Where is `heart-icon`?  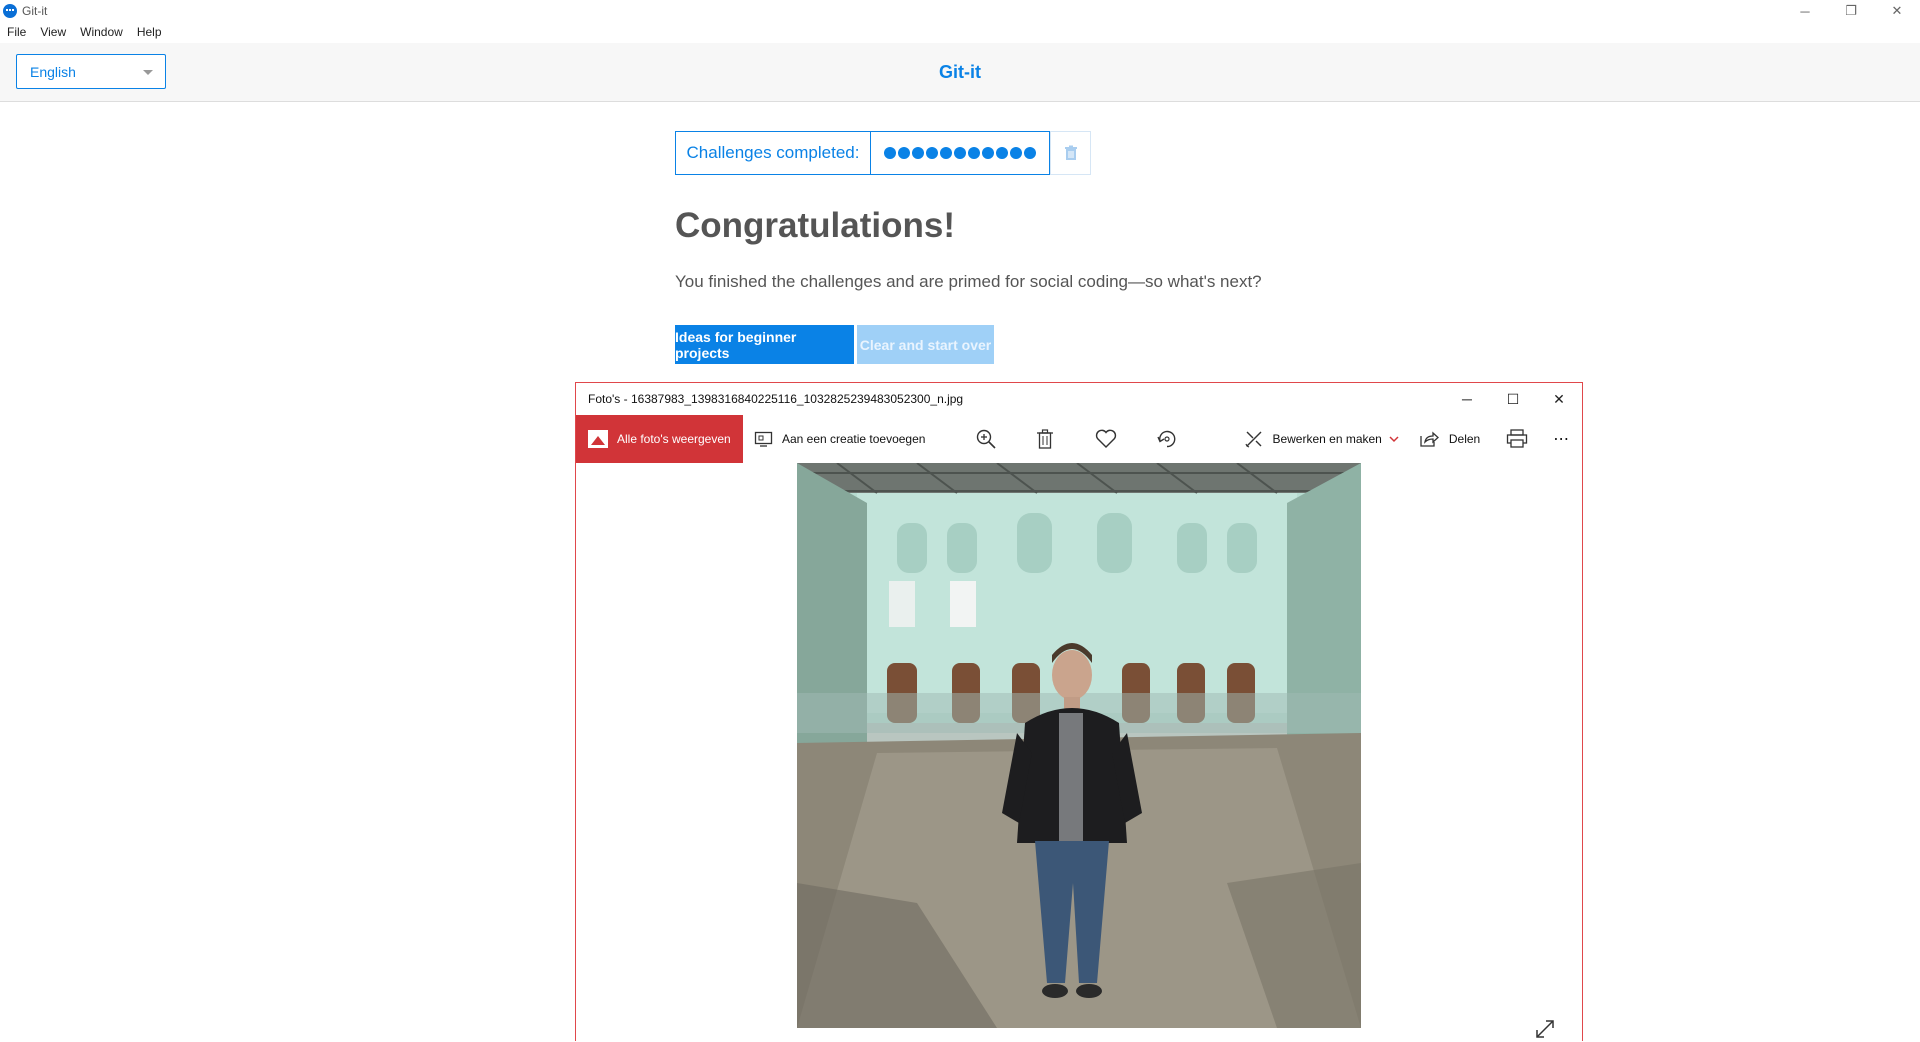
heart-icon is located at coordinates (1106, 438).